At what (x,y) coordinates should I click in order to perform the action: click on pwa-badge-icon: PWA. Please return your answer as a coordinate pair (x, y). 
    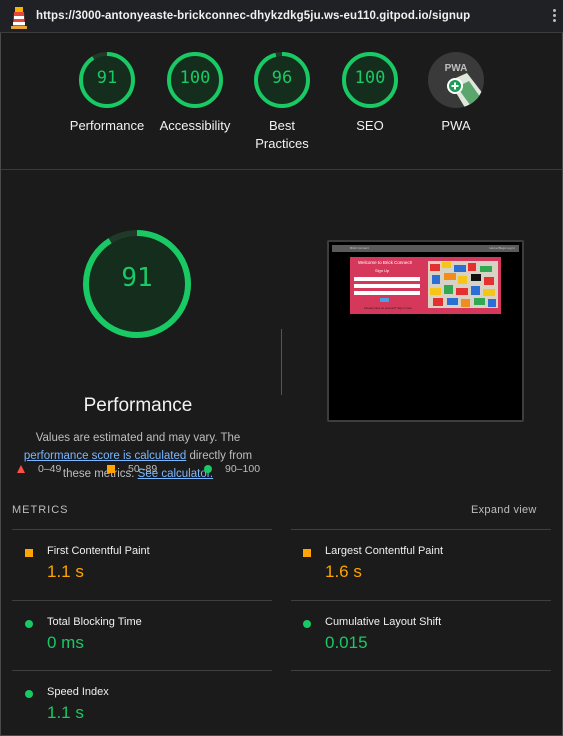
    Looking at the image, I should click on (456, 80).